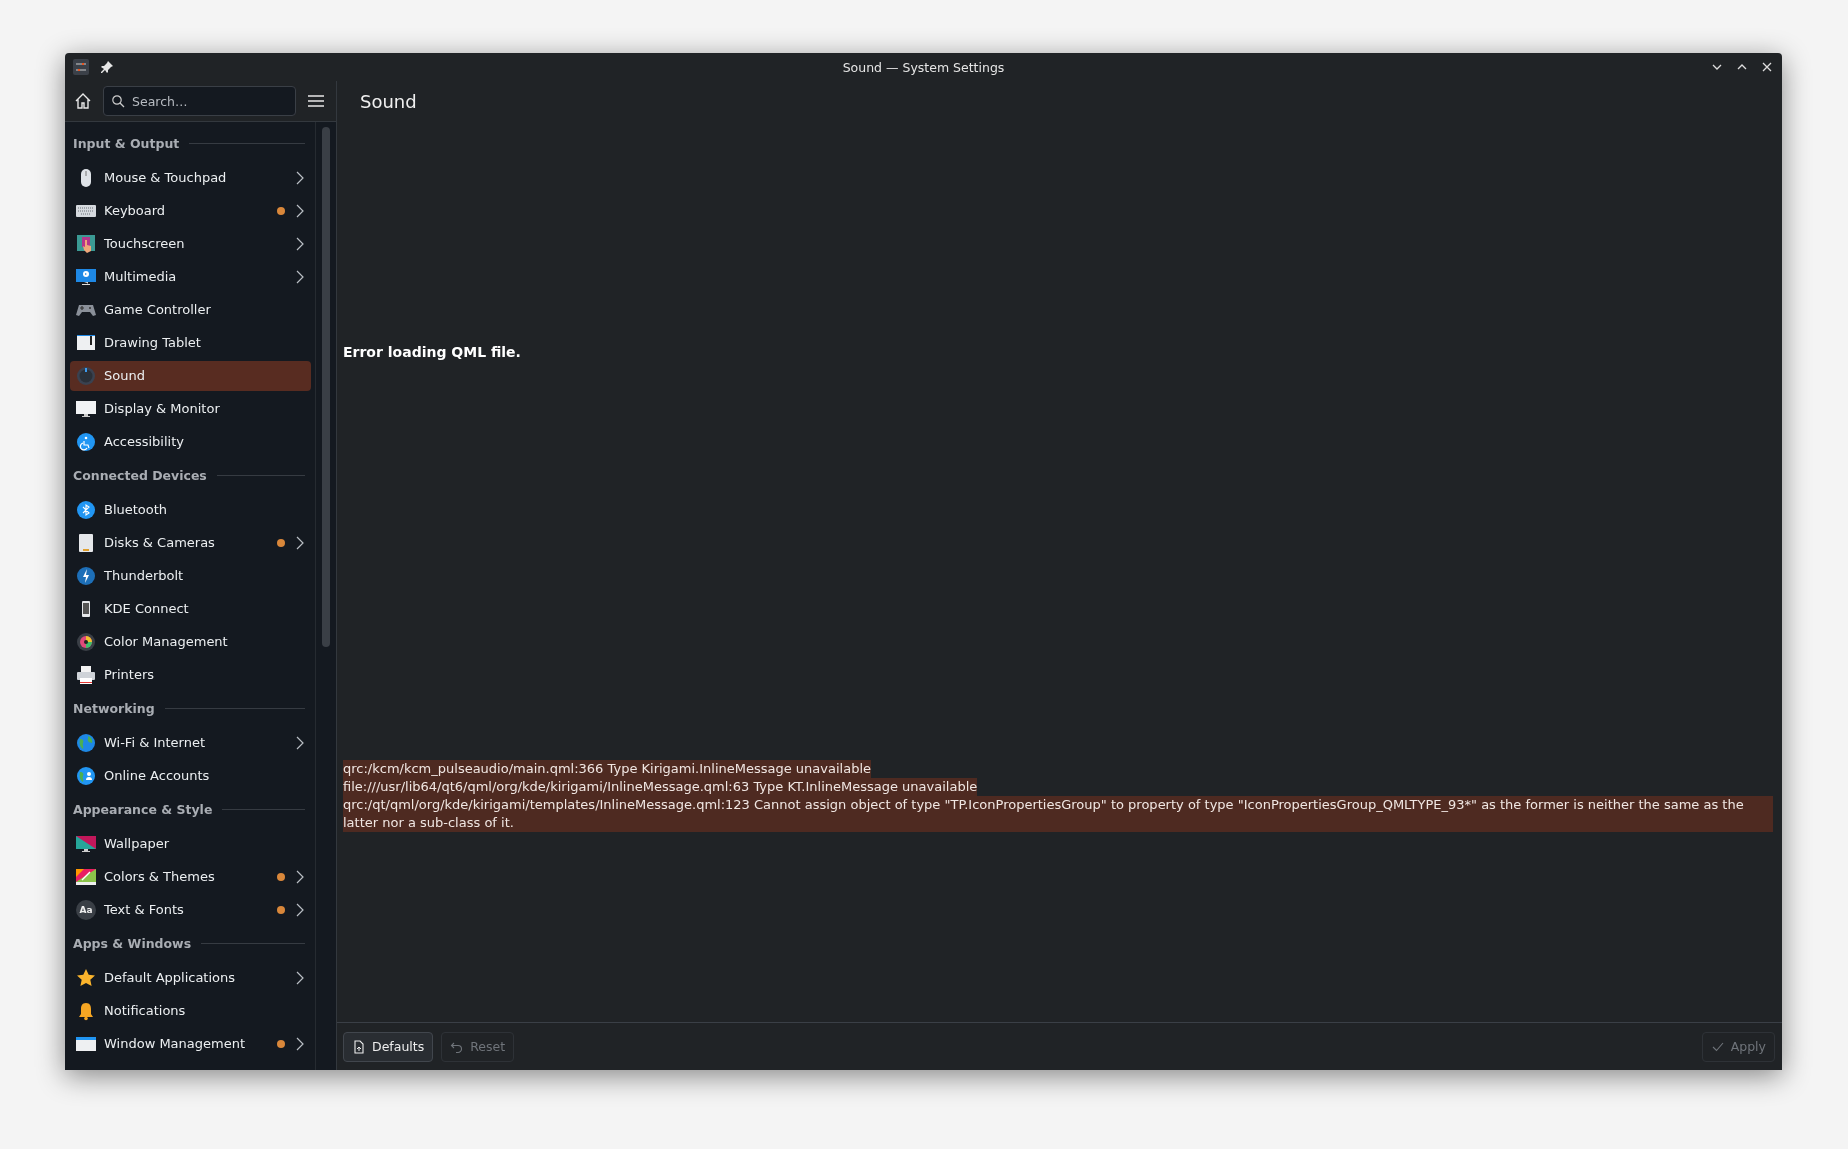  What do you see at coordinates (190, 441) in the screenshot?
I see `sidebar-item: Accessibility` at bounding box center [190, 441].